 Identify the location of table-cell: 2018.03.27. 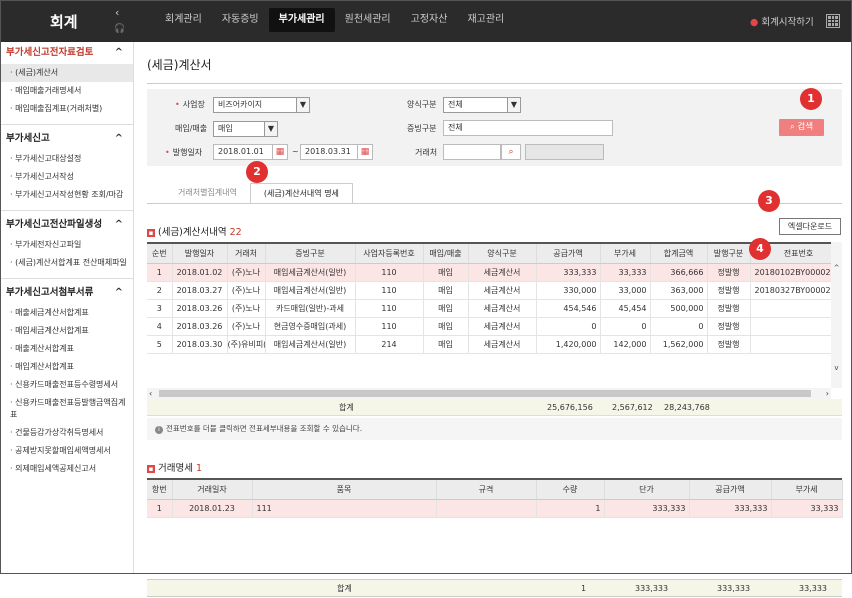
(200, 290).